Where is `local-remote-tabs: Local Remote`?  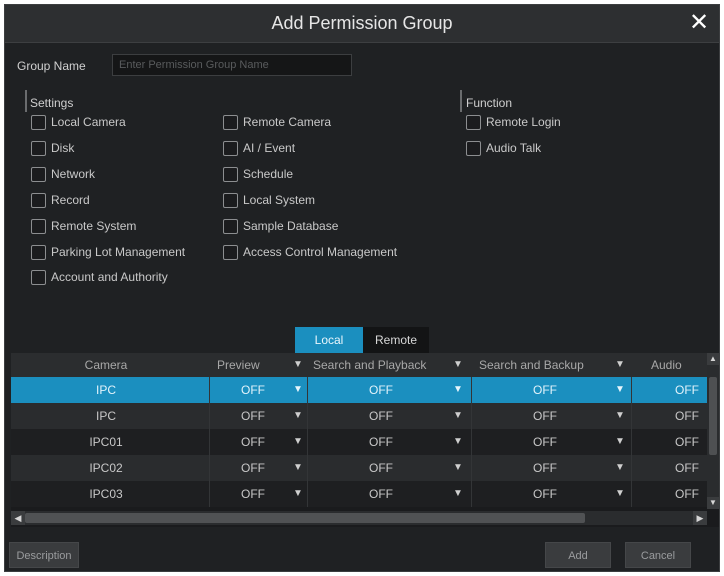
local-remote-tabs: Local Remote is located at coordinates (362, 340).